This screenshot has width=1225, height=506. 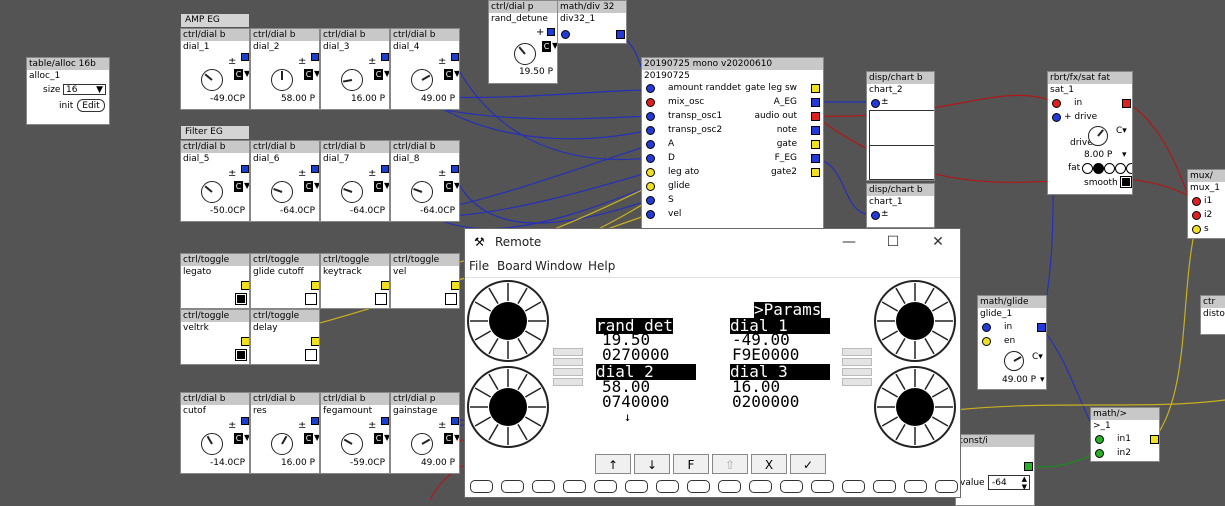 I want to click on title-bar: ⚒ Remote — ☐ ✕, so click(x=712, y=242).